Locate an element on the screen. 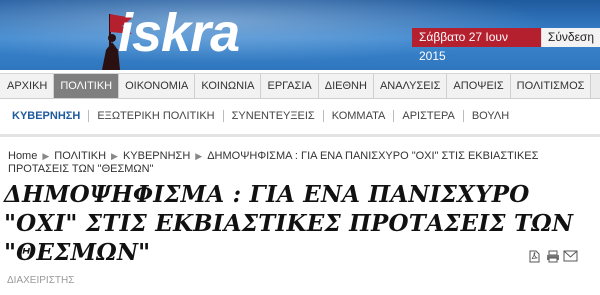  login-link: Σύνδεση is located at coordinates (570, 37).